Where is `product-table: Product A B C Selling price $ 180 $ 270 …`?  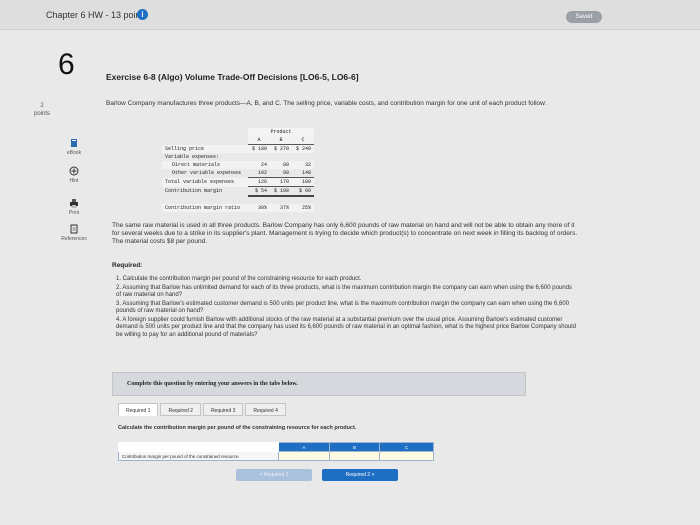 product-table: Product A B C Selling price $ 180 $ 270 … is located at coordinates (238, 170).